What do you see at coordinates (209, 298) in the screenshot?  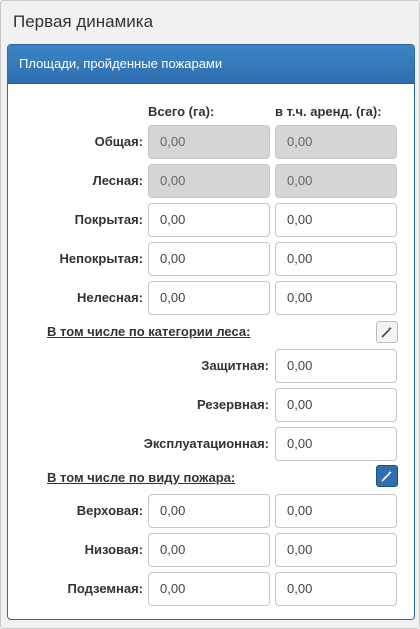 I see `nonforest-total-input: 0,00` at bounding box center [209, 298].